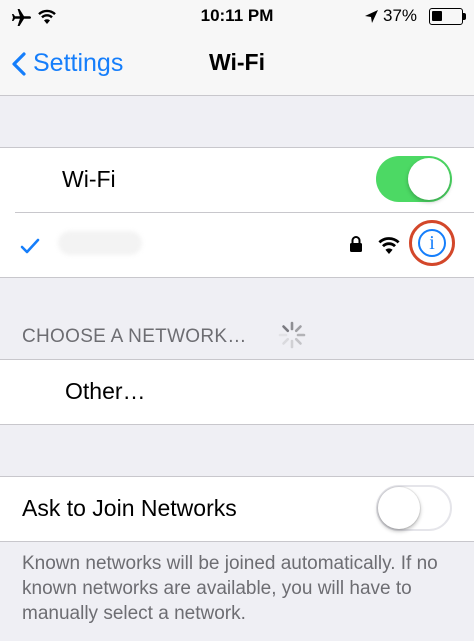  I want to click on ask-to-join-row: Ask to Join Networks, so click(237, 509).